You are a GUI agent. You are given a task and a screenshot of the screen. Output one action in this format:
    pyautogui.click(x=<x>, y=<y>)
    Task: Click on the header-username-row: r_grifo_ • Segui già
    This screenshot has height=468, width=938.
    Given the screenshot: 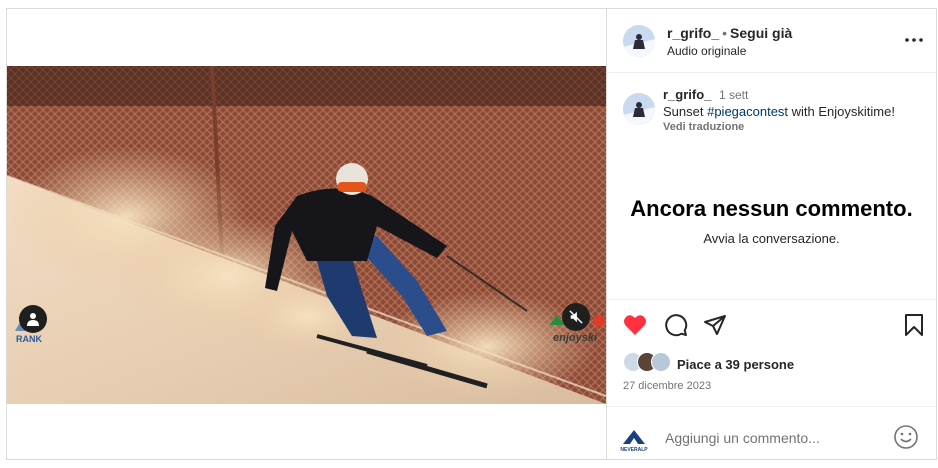 What is the action you would take?
    pyautogui.click(x=729, y=33)
    